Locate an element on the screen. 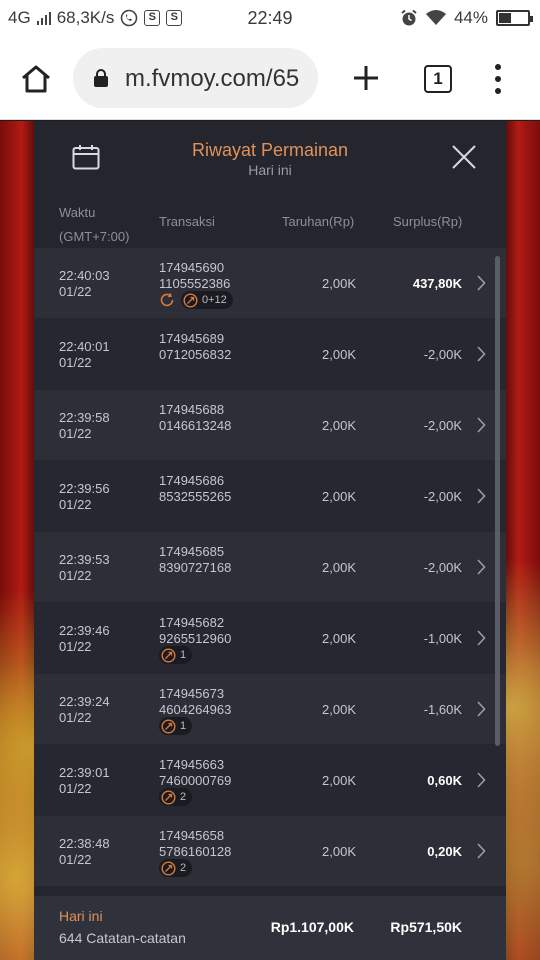 The height and width of the screenshot is (960, 540). transaction-id-line2: 1105552386 is located at coordinates (195, 283).